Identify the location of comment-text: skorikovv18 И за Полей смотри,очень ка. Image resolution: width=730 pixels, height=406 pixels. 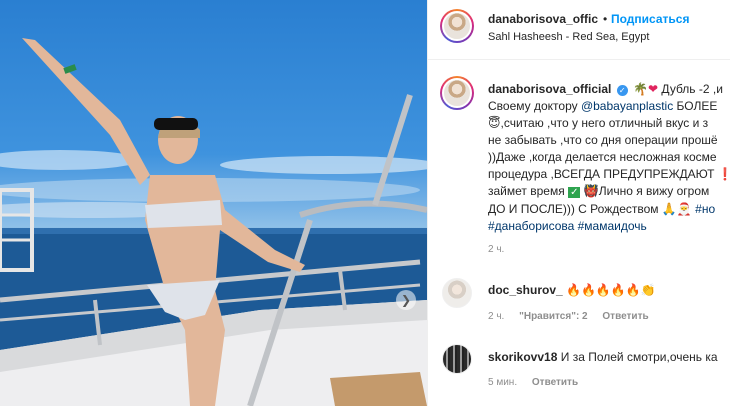
(603, 357).